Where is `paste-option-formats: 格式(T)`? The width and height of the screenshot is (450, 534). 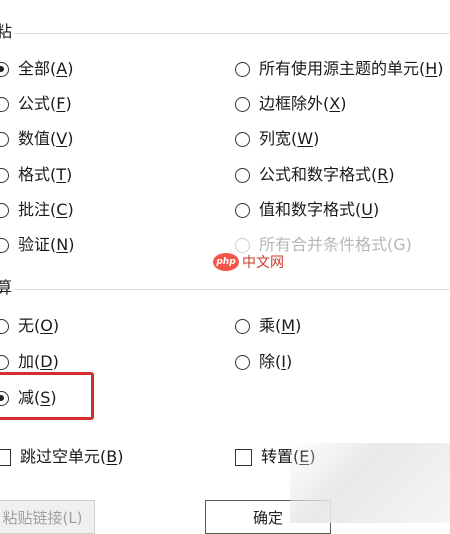 paste-option-formats: 格式(T) is located at coordinates (36, 175).